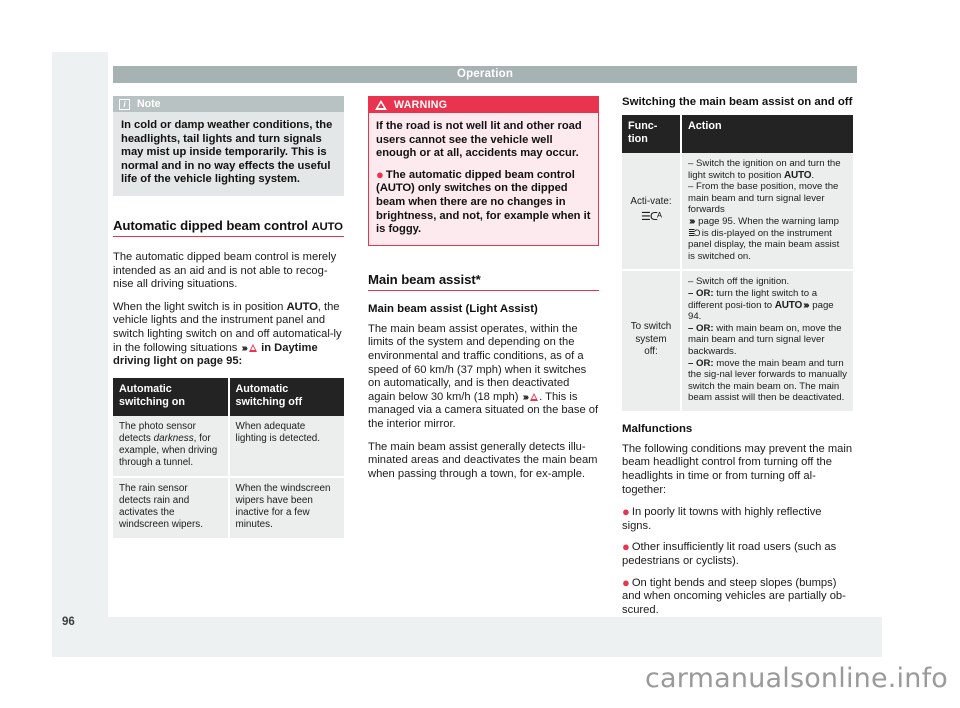 Image resolution: width=960 pixels, height=708 pixels. I want to click on table-header-row: Func-tion Action, so click(737, 134).